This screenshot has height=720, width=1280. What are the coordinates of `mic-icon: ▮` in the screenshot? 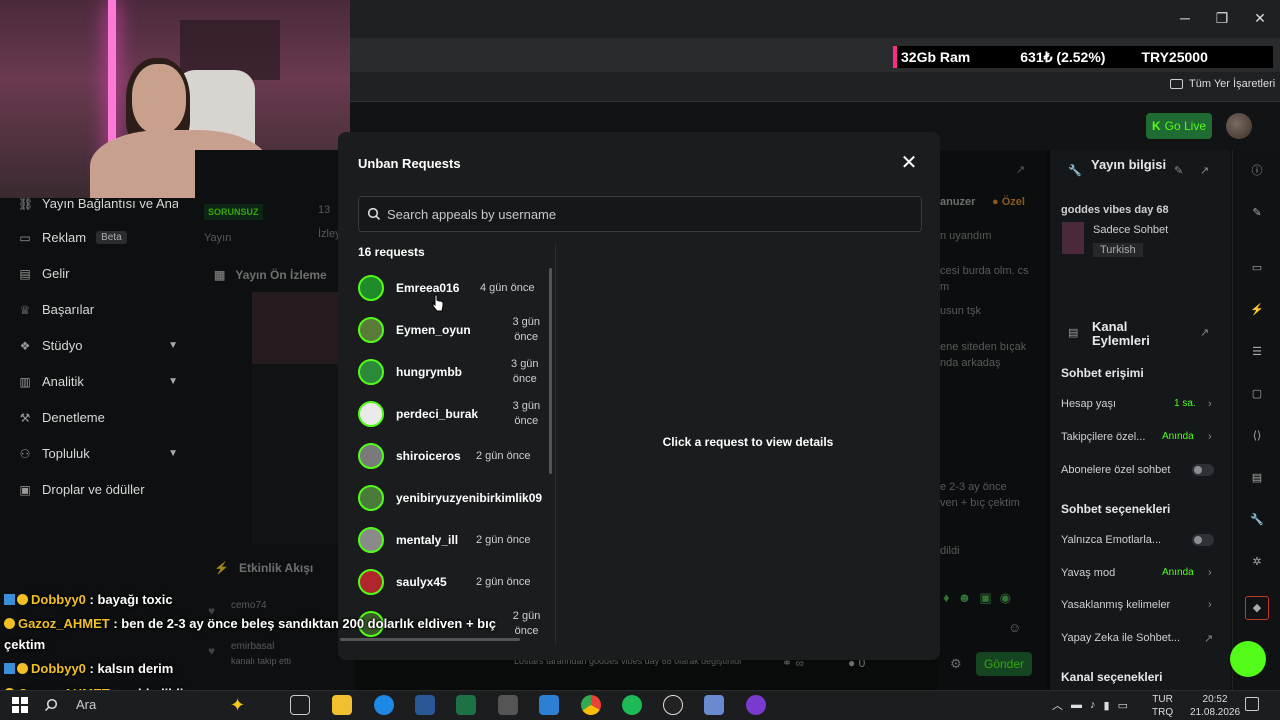 It's located at (1107, 705).